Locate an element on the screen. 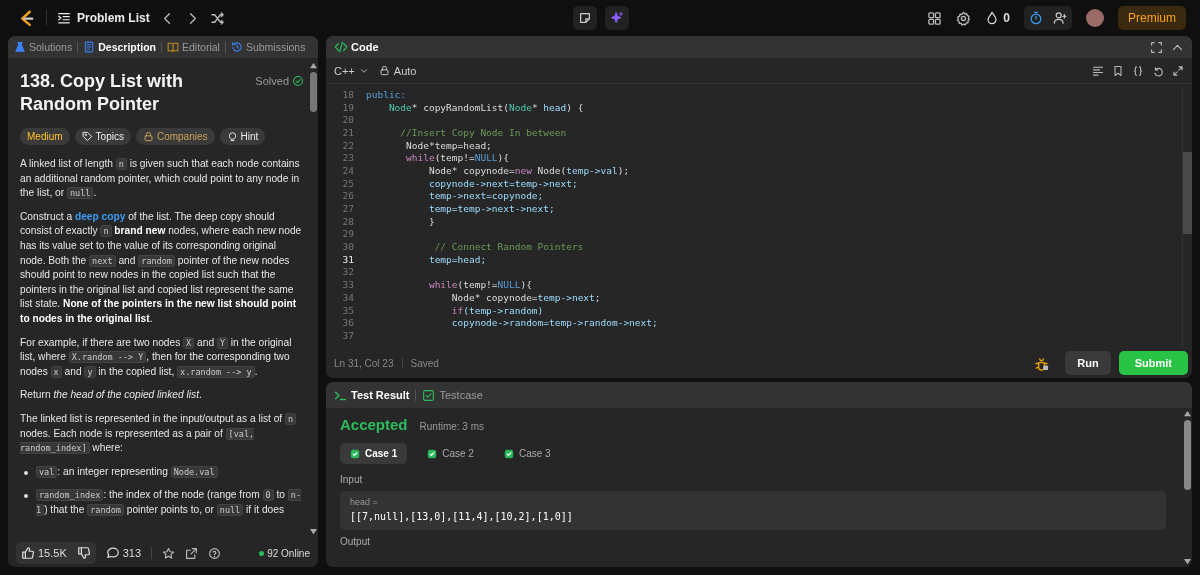 This screenshot has height=575, width=1200. premium-button: Premium is located at coordinates (1152, 18).